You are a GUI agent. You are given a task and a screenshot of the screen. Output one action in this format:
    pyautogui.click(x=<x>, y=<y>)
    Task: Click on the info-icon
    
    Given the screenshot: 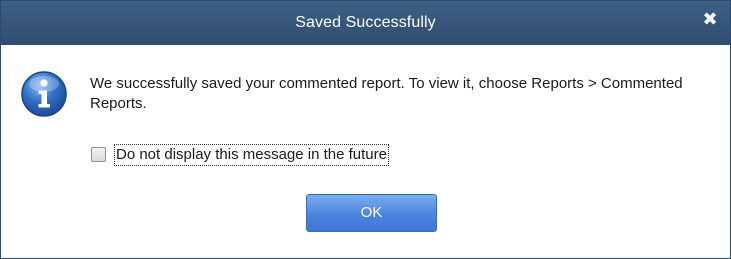 What is the action you would take?
    pyautogui.click(x=44, y=94)
    